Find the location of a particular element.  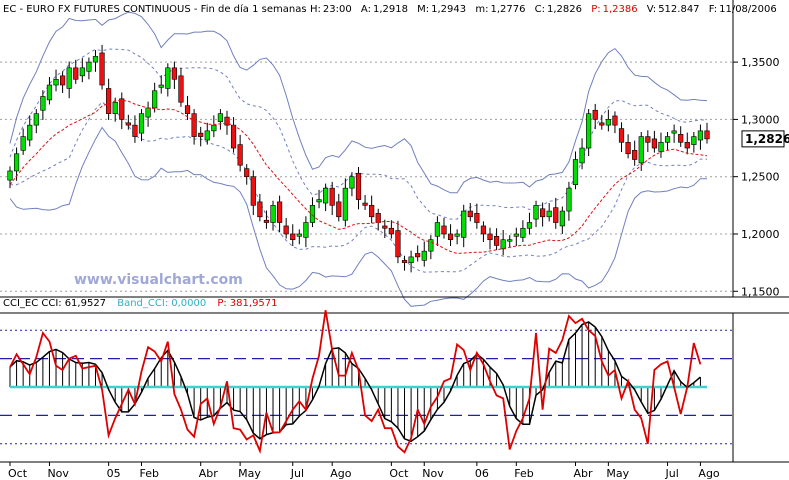

max-value: 1,2943 is located at coordinates (448, 9).